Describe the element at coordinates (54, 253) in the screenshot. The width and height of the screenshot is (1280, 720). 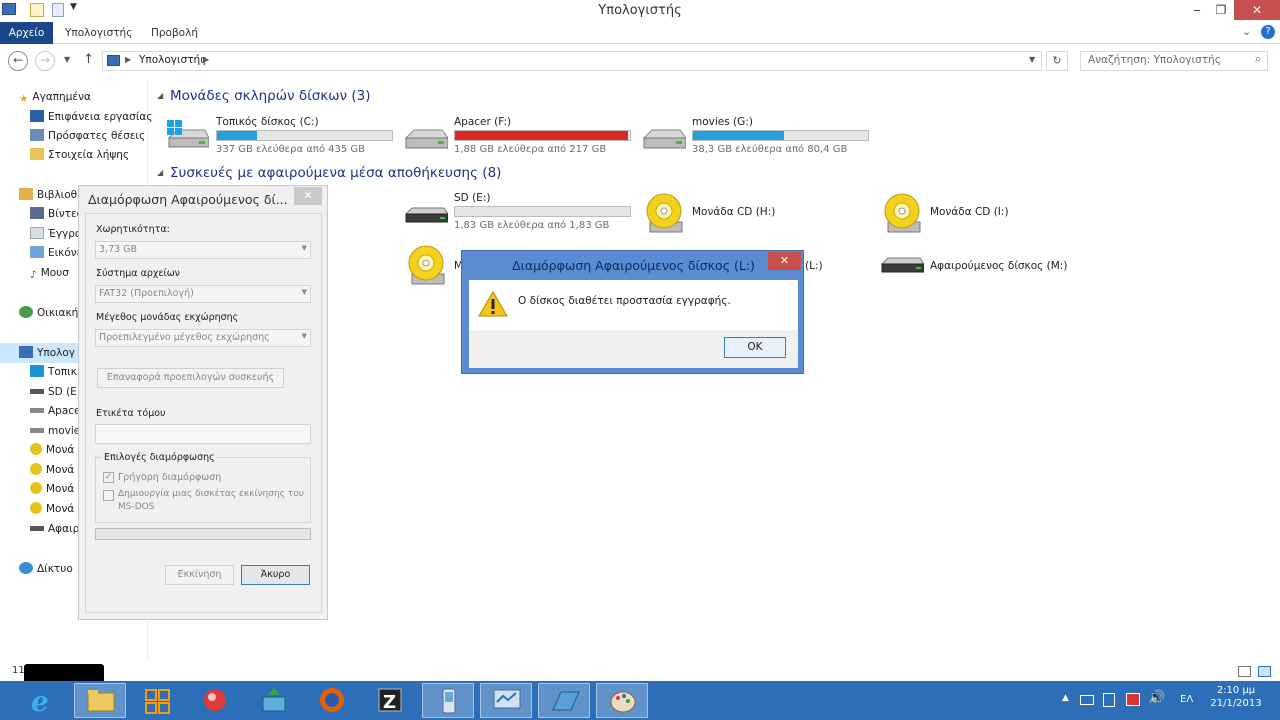
I see `nav-item-pictures: Εικόνε` at that location.